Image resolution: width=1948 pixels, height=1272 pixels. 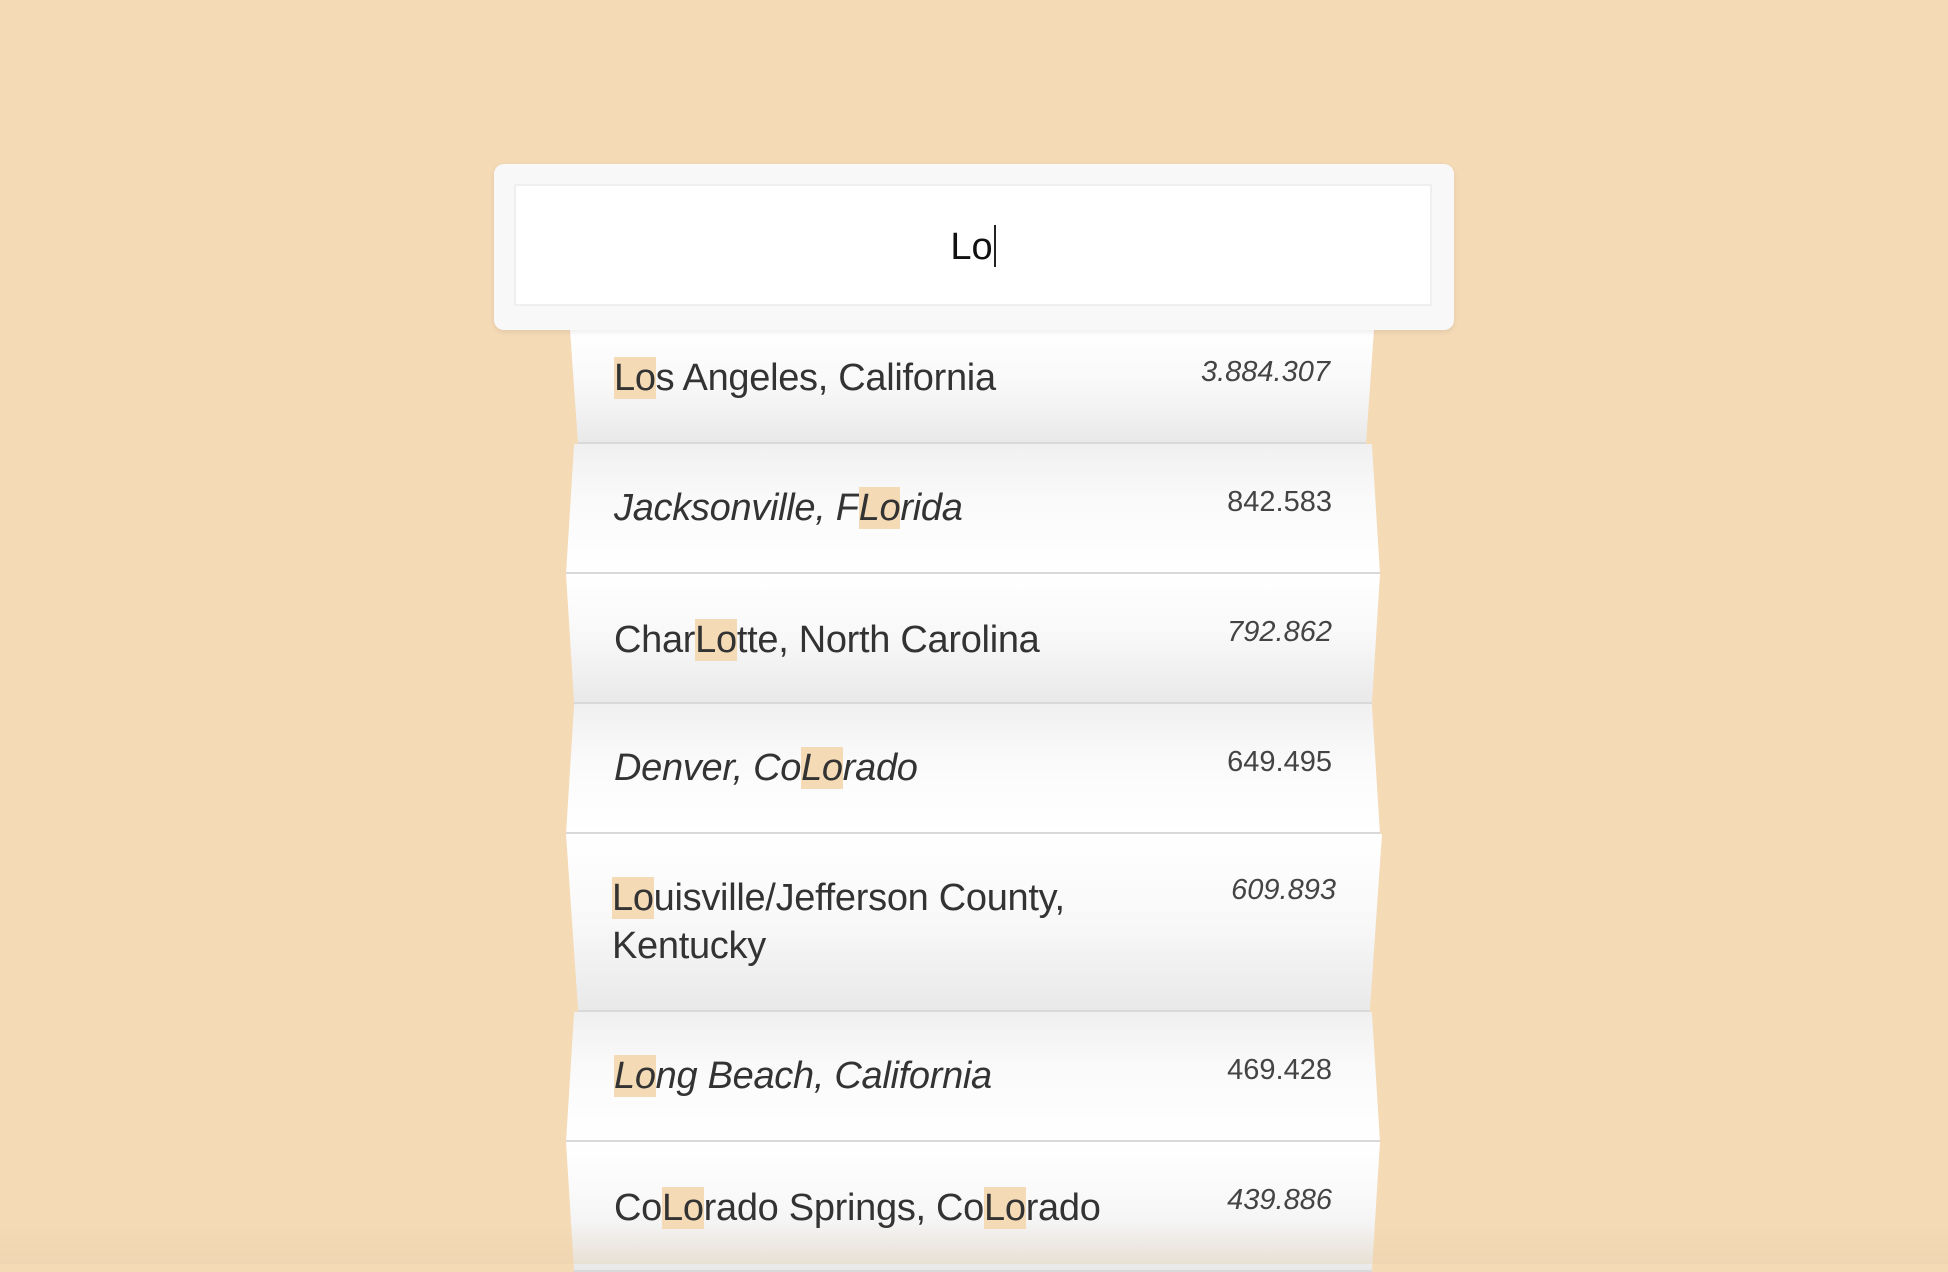 What do you see at coordinates (1279, 1200) in the screenshot?
I see `population: 439.886` at bounding box center [1279, 1200].